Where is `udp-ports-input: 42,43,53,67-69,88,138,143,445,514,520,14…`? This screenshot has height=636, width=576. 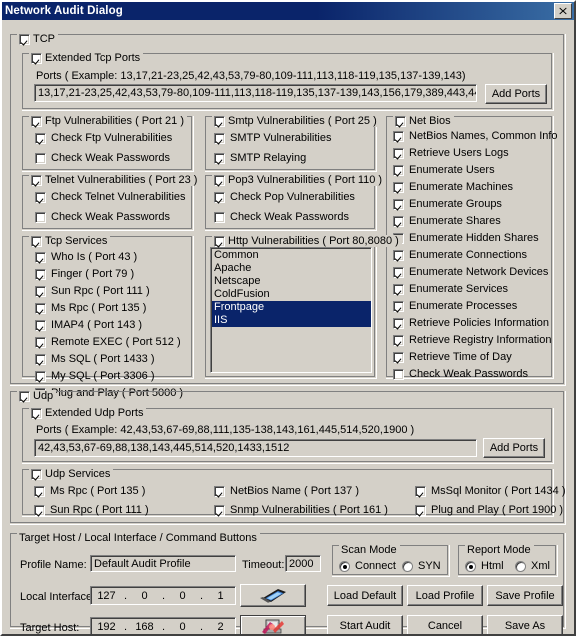
udp-ports-input: 42,43,53,67-69,88,138,143,445,514,520,14… is located at coordinates (255, 448).